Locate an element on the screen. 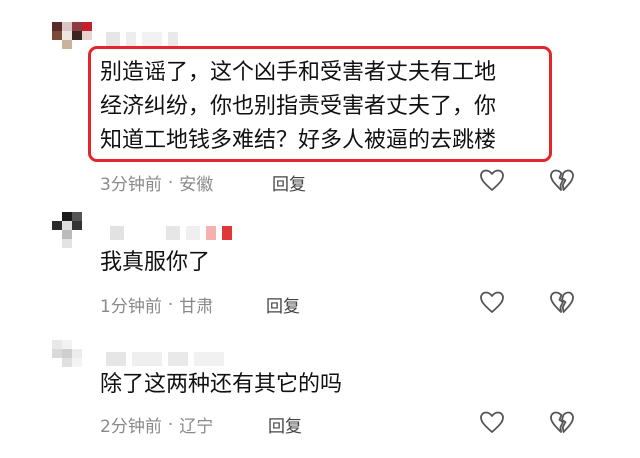  comment-region: 安徽 is located at coordinates (196, 185).